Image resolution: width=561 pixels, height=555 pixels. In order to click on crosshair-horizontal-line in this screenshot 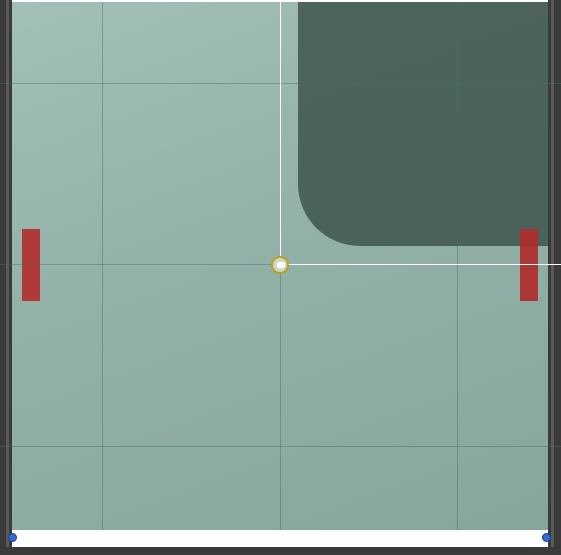, I will do `click(420, 264)`.